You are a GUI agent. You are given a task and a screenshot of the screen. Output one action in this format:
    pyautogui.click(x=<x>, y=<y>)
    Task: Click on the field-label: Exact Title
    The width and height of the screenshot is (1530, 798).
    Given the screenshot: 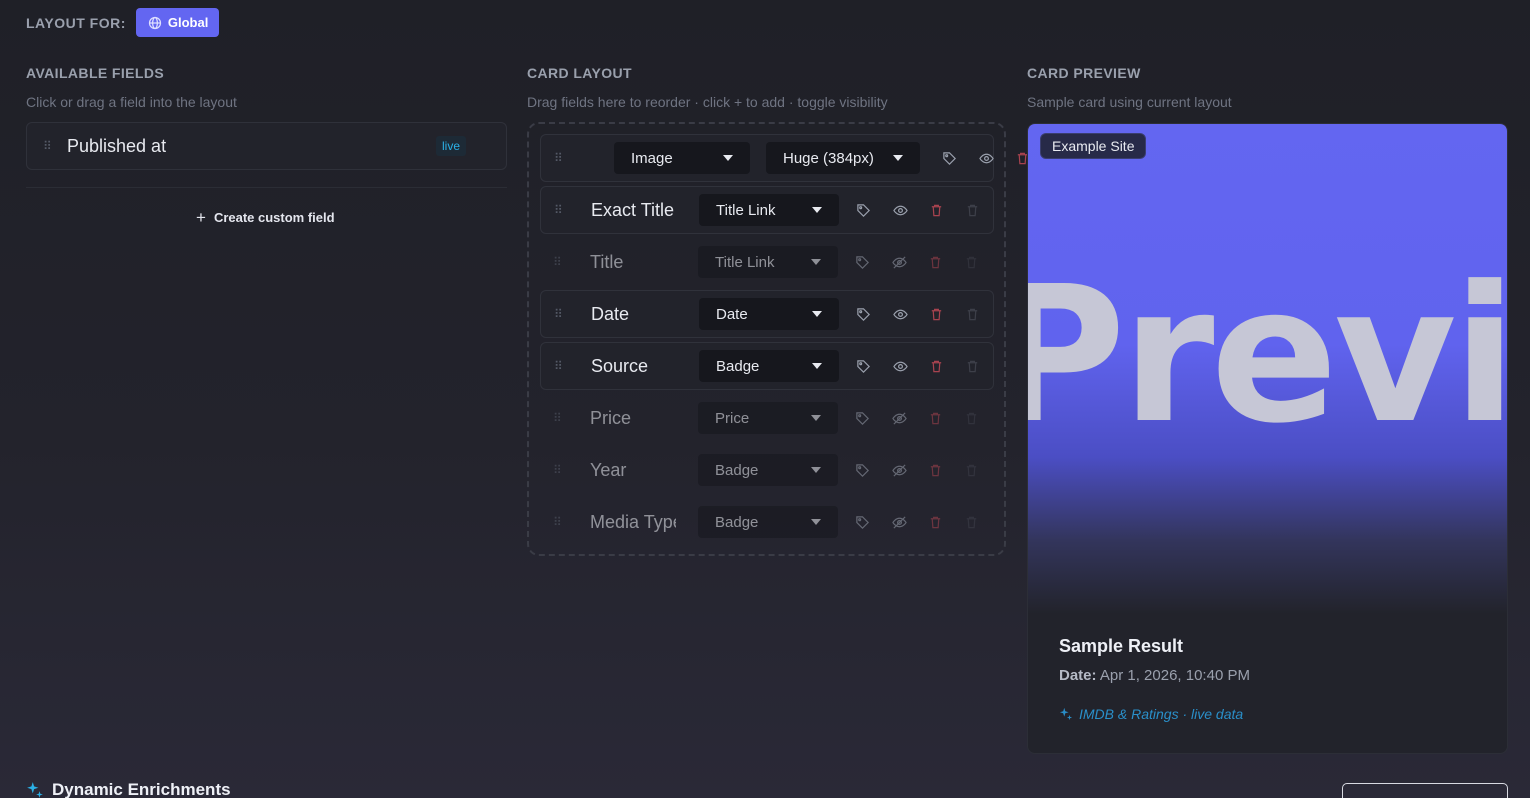 What is the action you would take?
    pyautogui.click(x=633, y=209)
    